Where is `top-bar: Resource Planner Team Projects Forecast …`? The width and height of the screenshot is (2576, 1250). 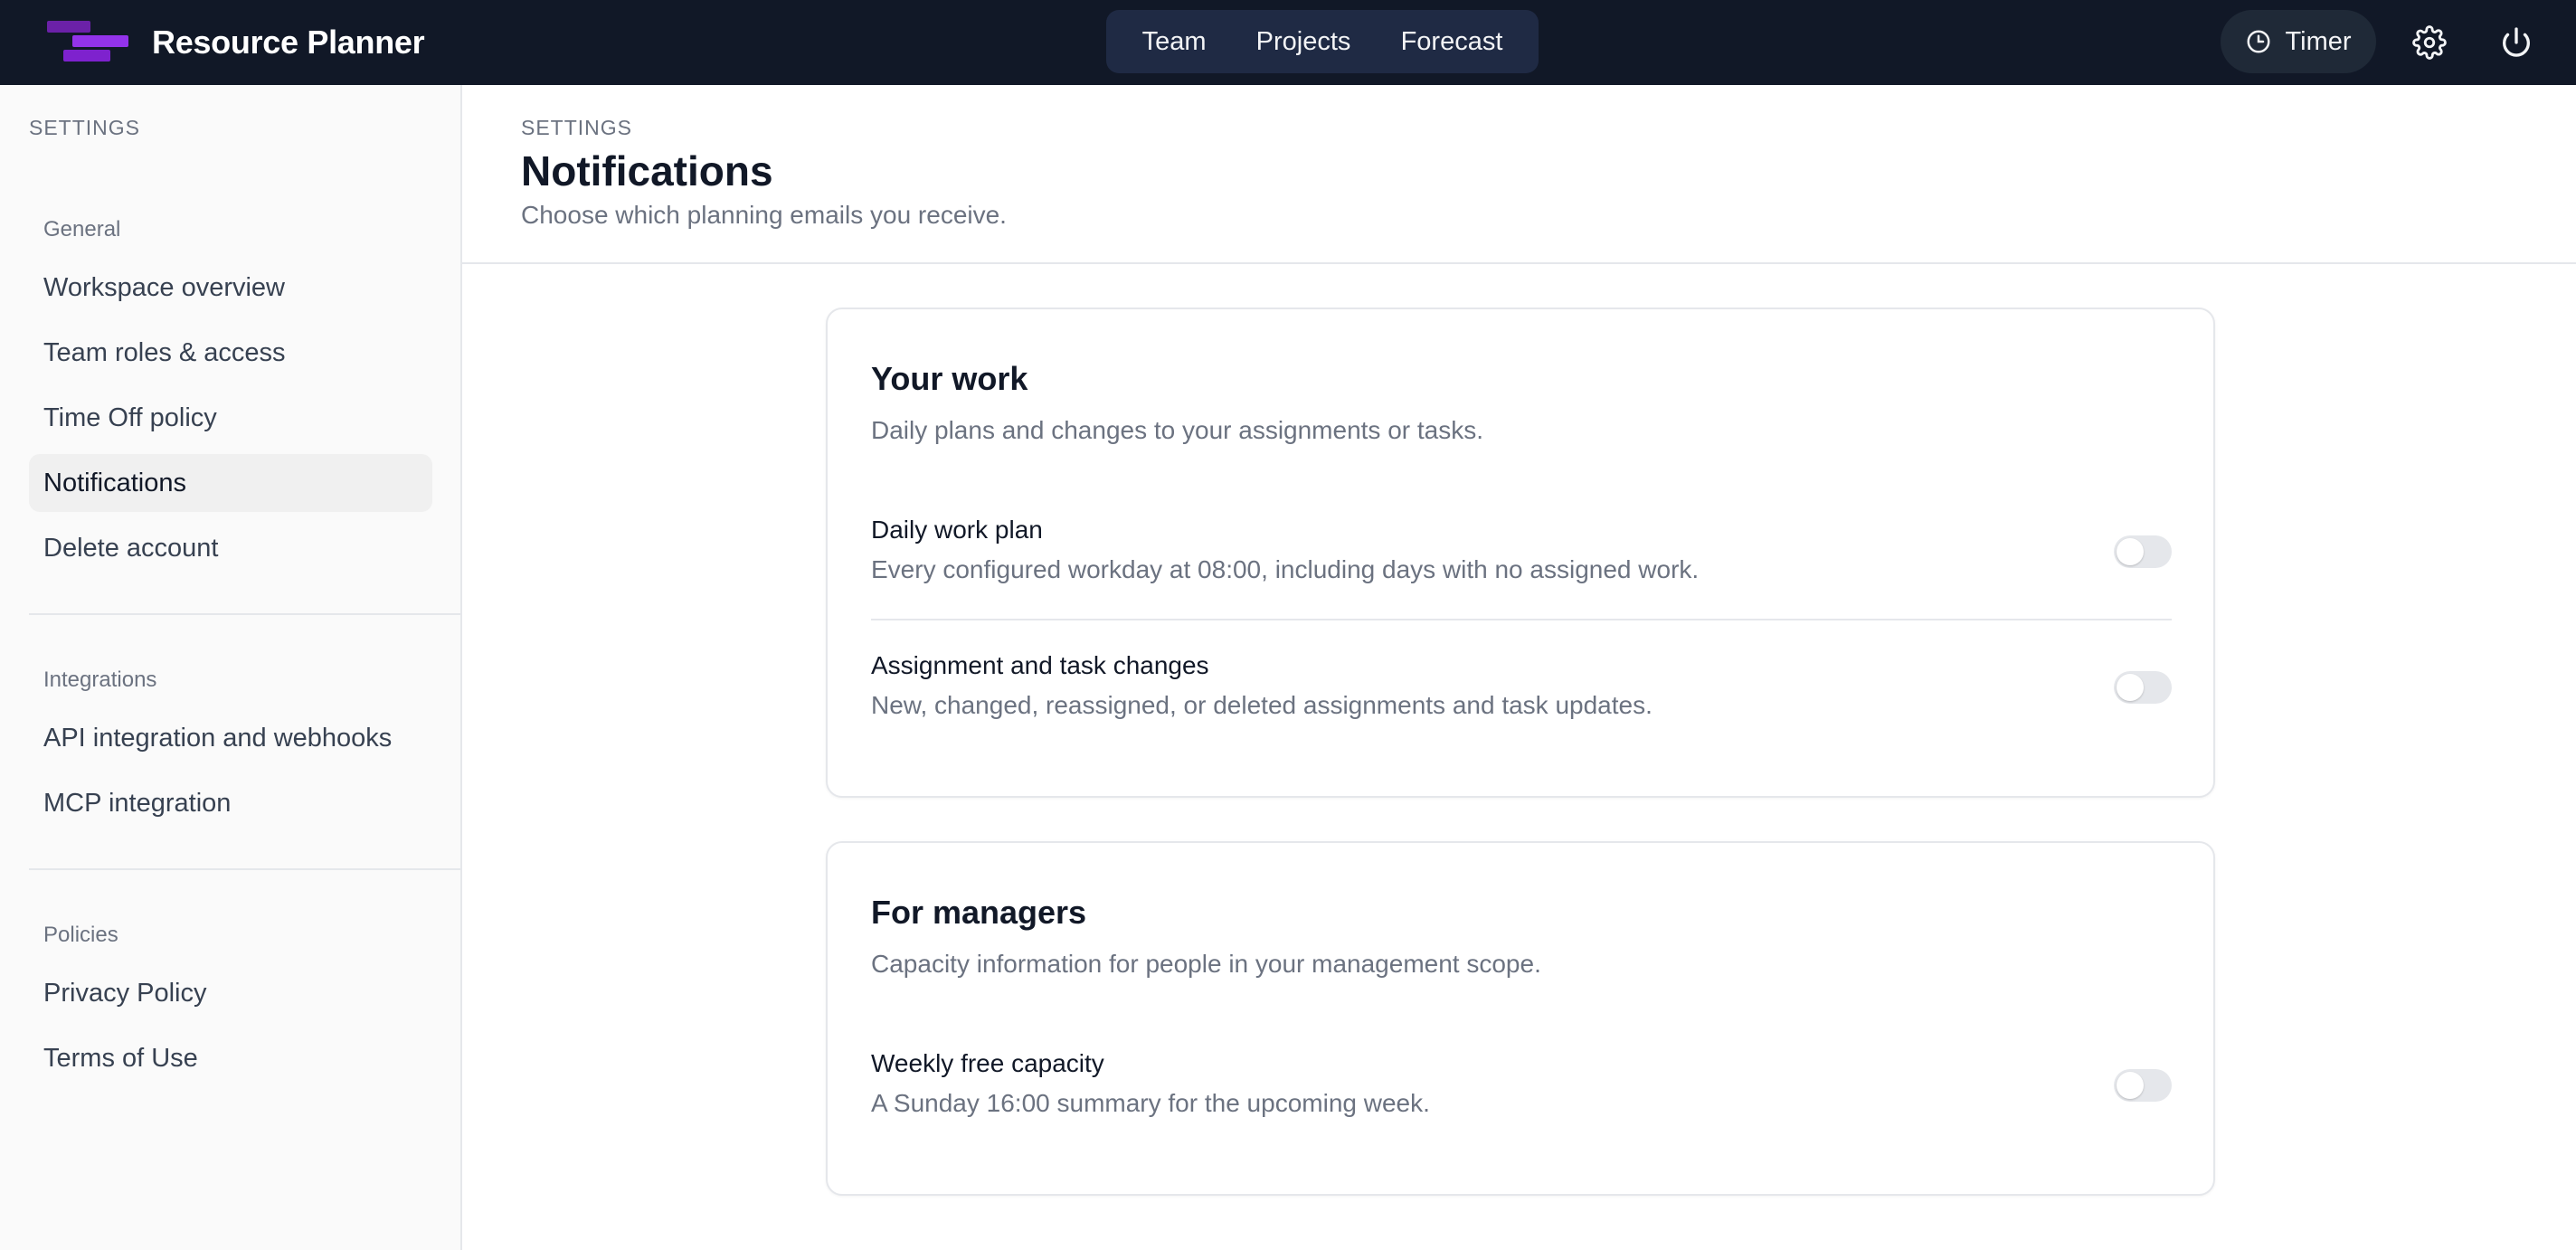
top-bar: Resource Planner Team Projects Forecast … is located at coordinates (1288, 42).